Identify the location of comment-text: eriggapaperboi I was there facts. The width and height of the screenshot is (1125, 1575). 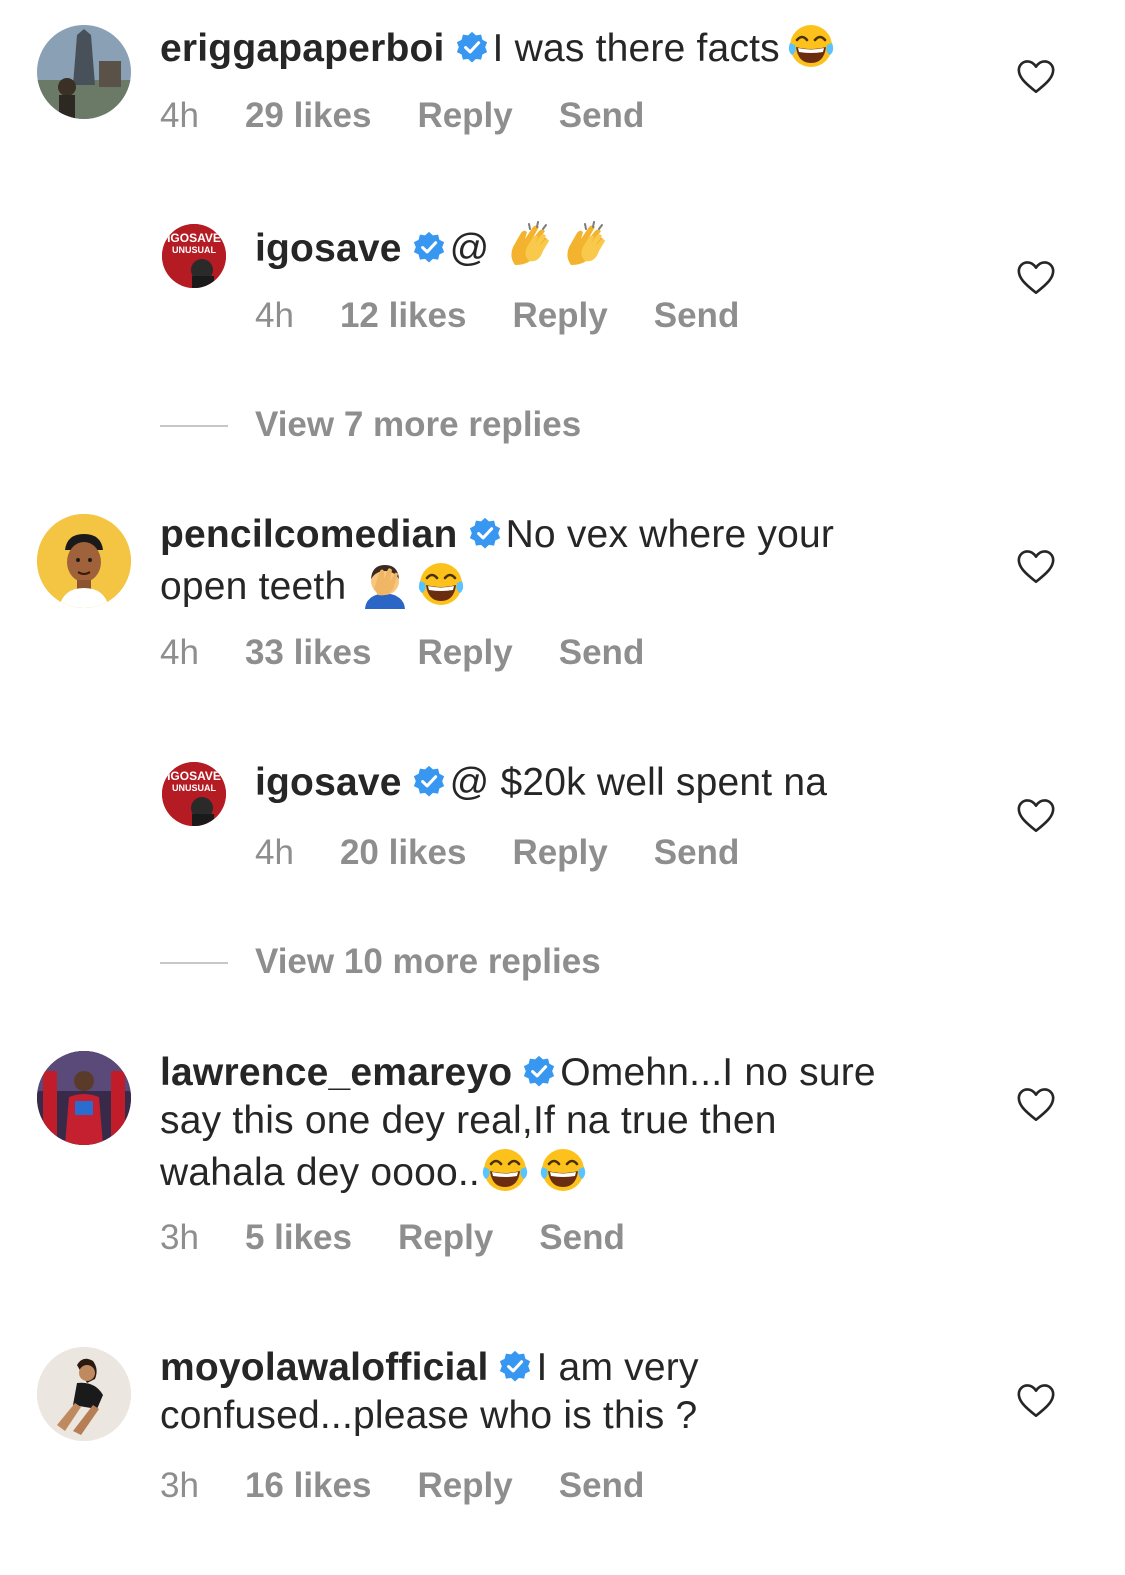
(560, 47).